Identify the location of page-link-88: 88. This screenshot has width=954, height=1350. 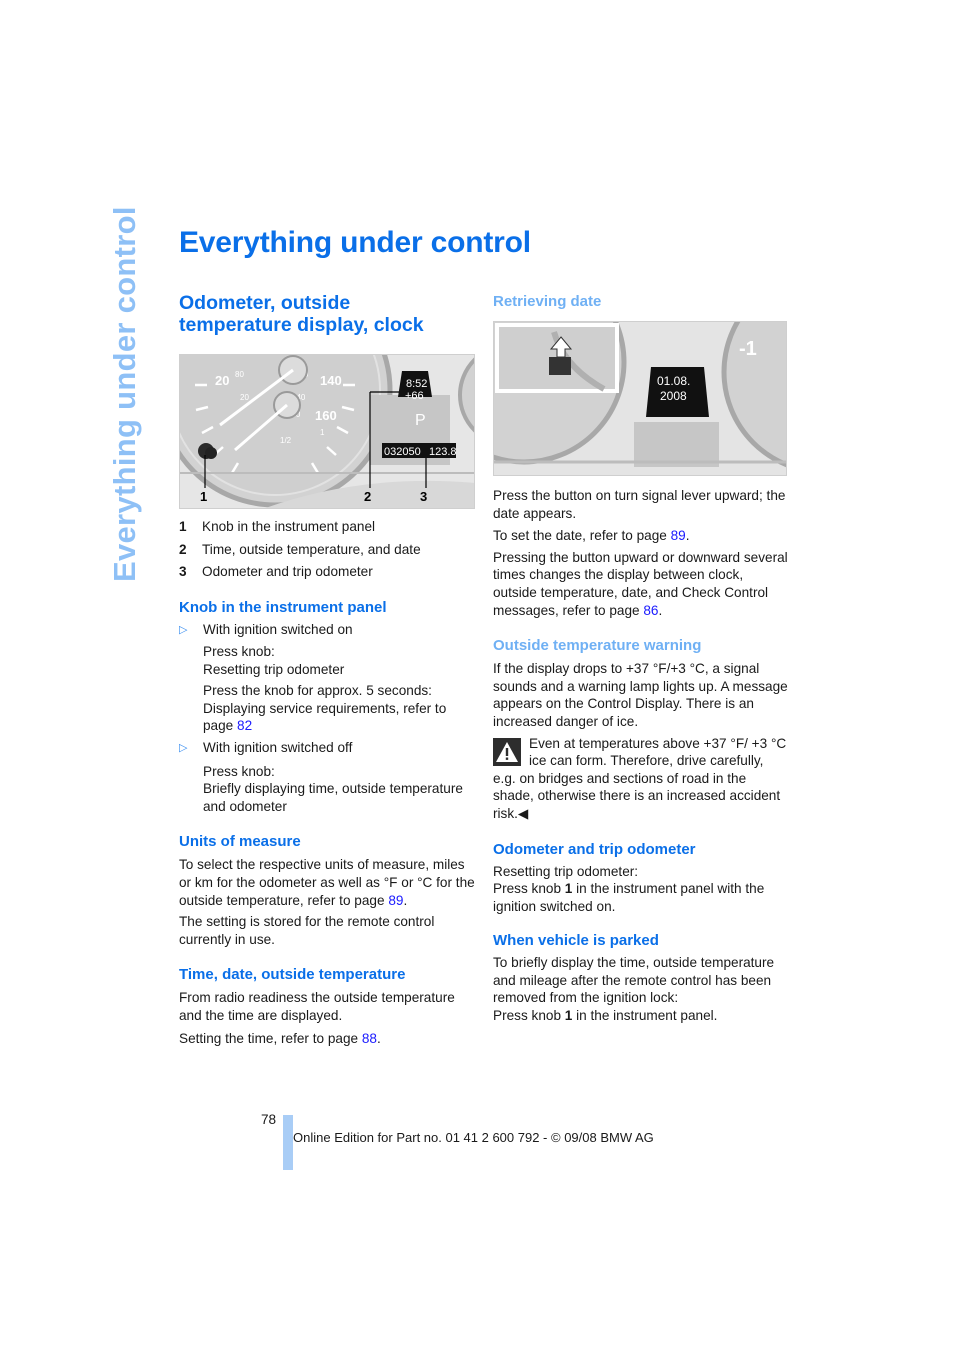
(369, 1038).